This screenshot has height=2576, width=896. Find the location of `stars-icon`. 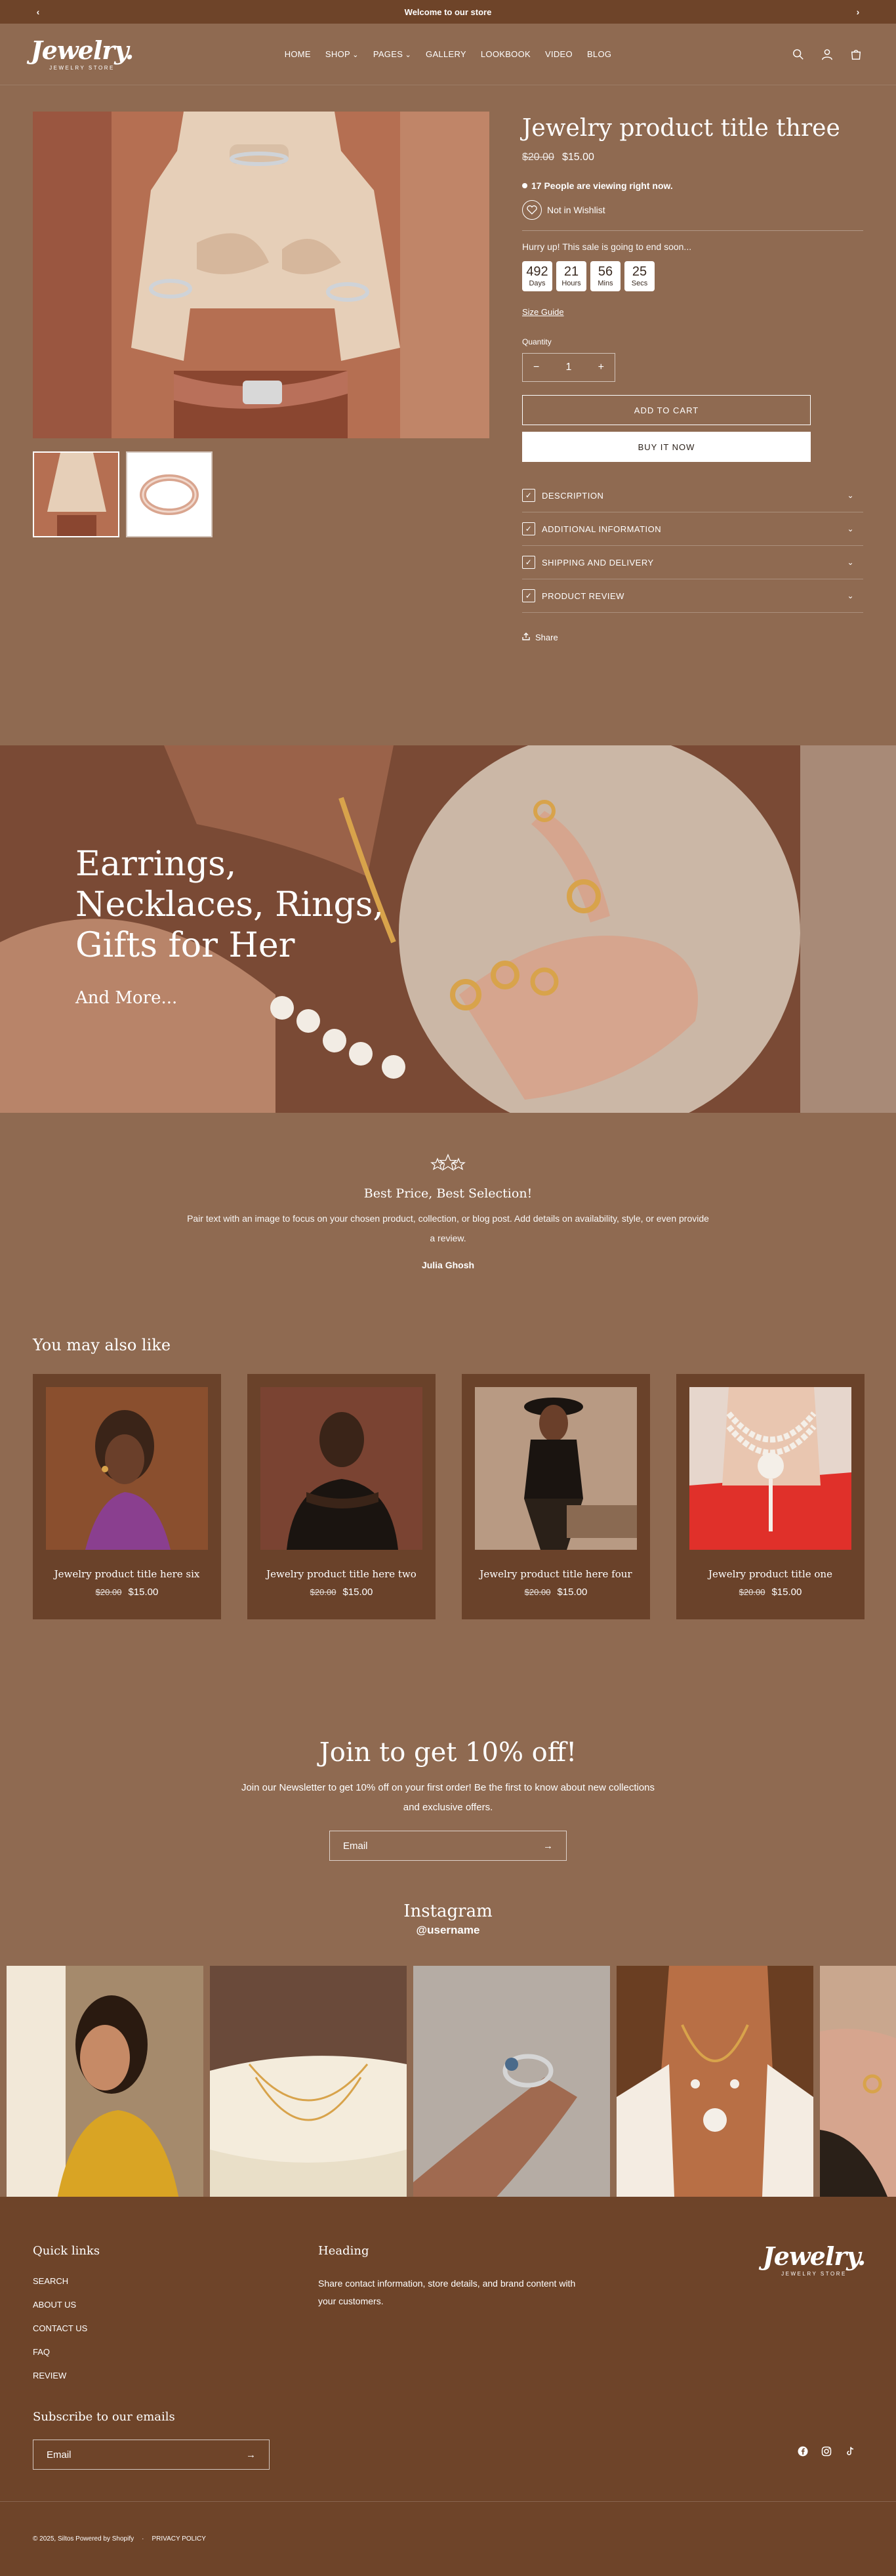

stars-icon is located at coordinates (448, 1163).